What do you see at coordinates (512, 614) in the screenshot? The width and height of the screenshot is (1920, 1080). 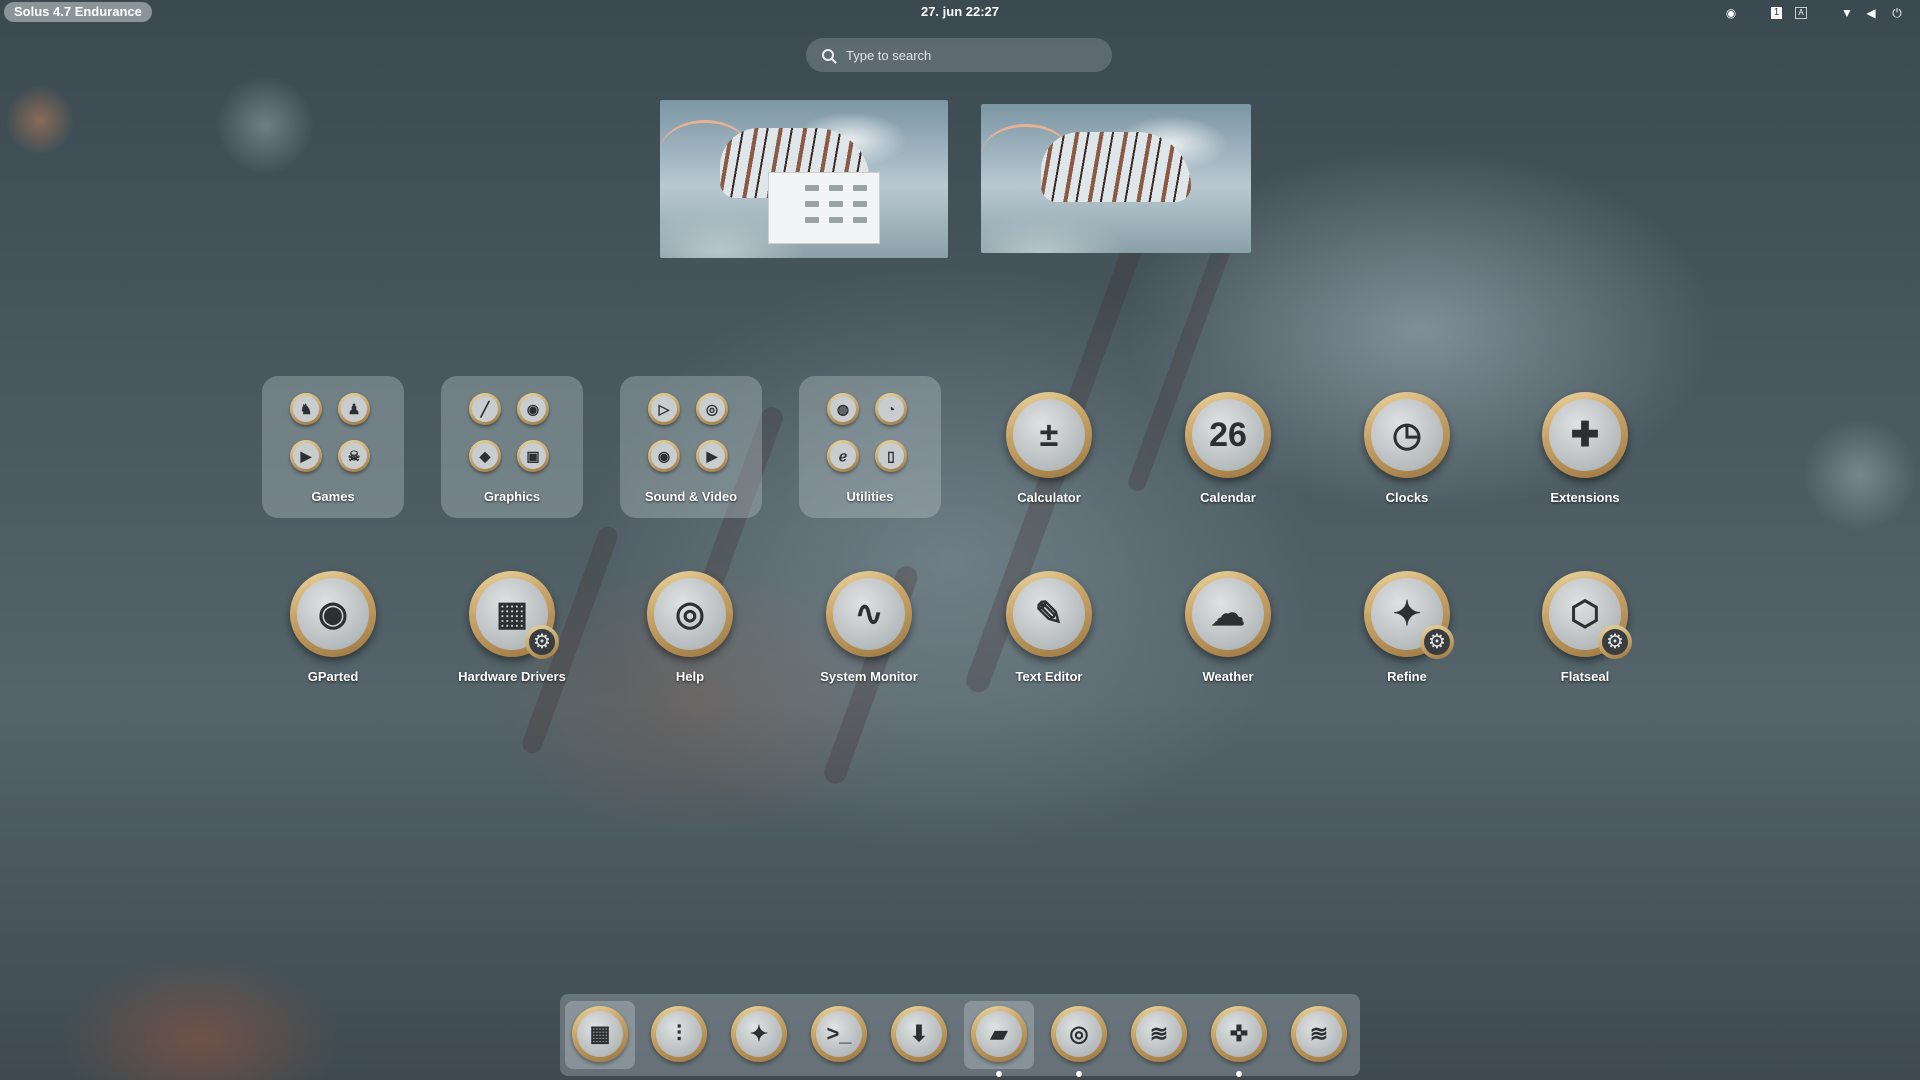 I see `hardware-icon: ▦` at bounding box center [512, 614].